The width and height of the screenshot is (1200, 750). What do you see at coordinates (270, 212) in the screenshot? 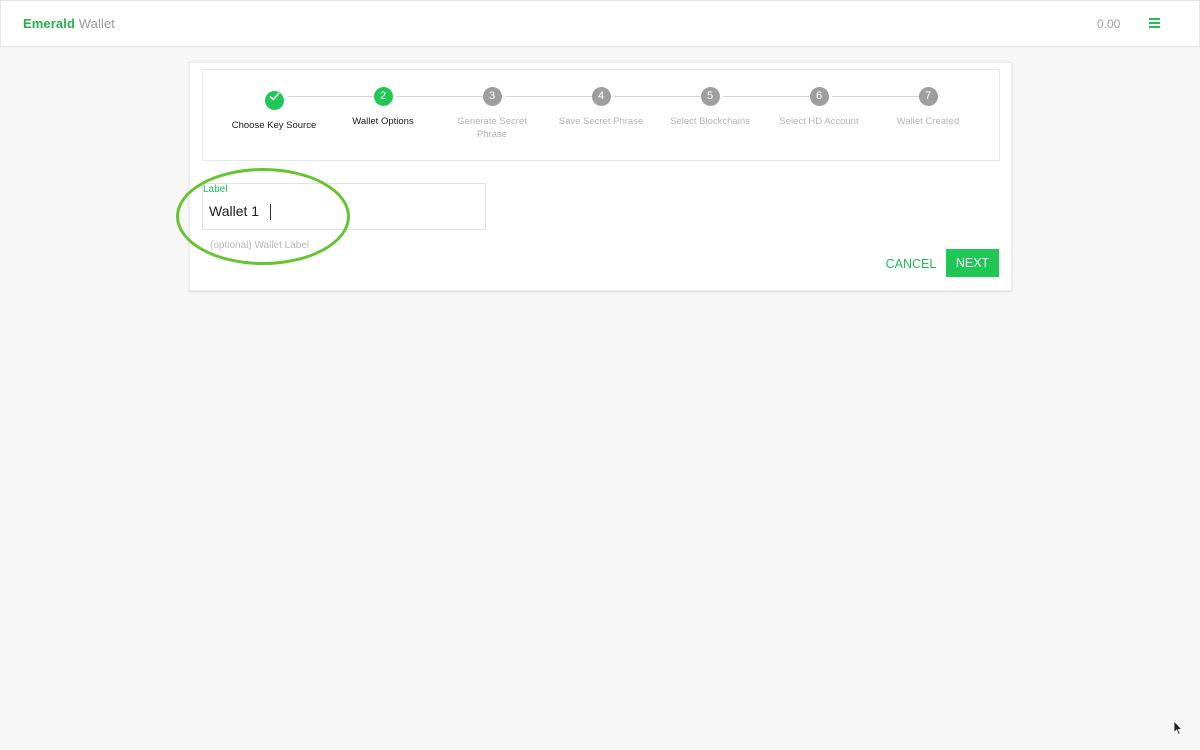
I see `text-caret` at bounding box center [270, 212].